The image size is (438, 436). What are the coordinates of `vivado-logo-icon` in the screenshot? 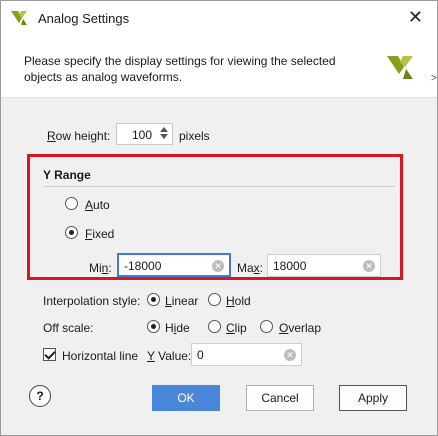 It's located at (400, 67).